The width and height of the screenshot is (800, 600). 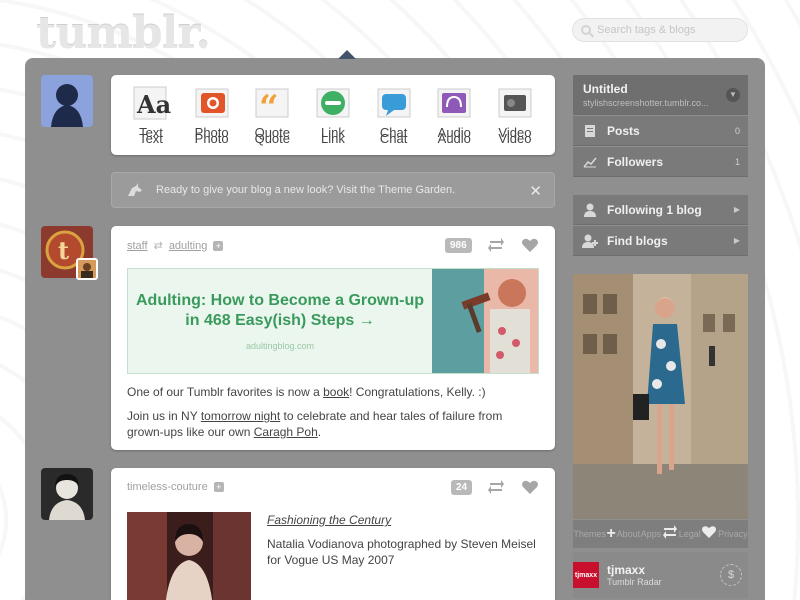 What do you see at coordinates (151, 138) in the screenshot?
I see `text-label-echo: Text` at bounding box center [151, 138].